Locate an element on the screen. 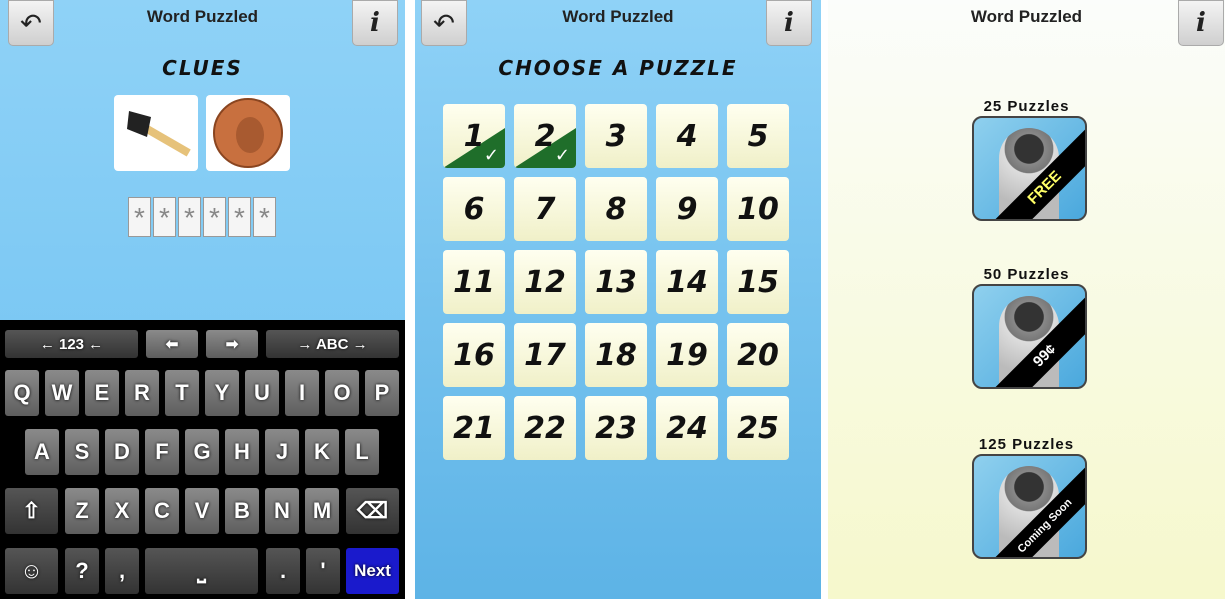 The height and width of the screenshot is (599, 1225). key-a: A is located at coordinates (42, 452).